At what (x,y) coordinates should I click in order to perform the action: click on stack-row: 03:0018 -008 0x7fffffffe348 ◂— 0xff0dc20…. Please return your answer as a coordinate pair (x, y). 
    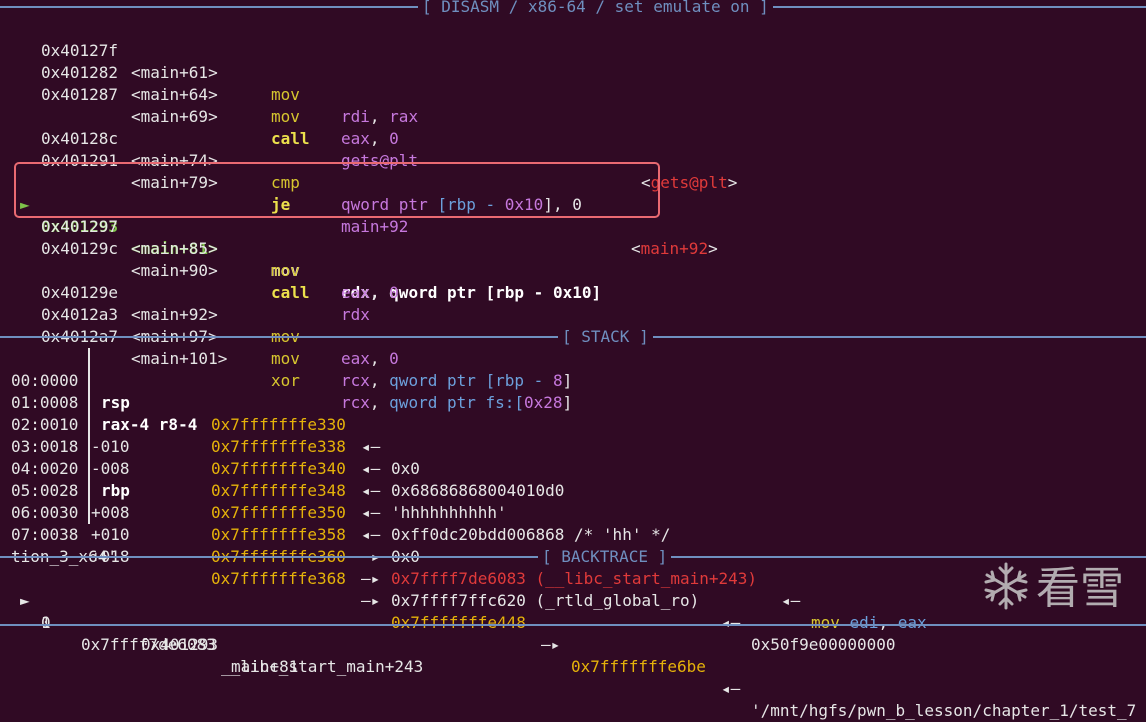
    Looking at the image, I should click on (335, 479).